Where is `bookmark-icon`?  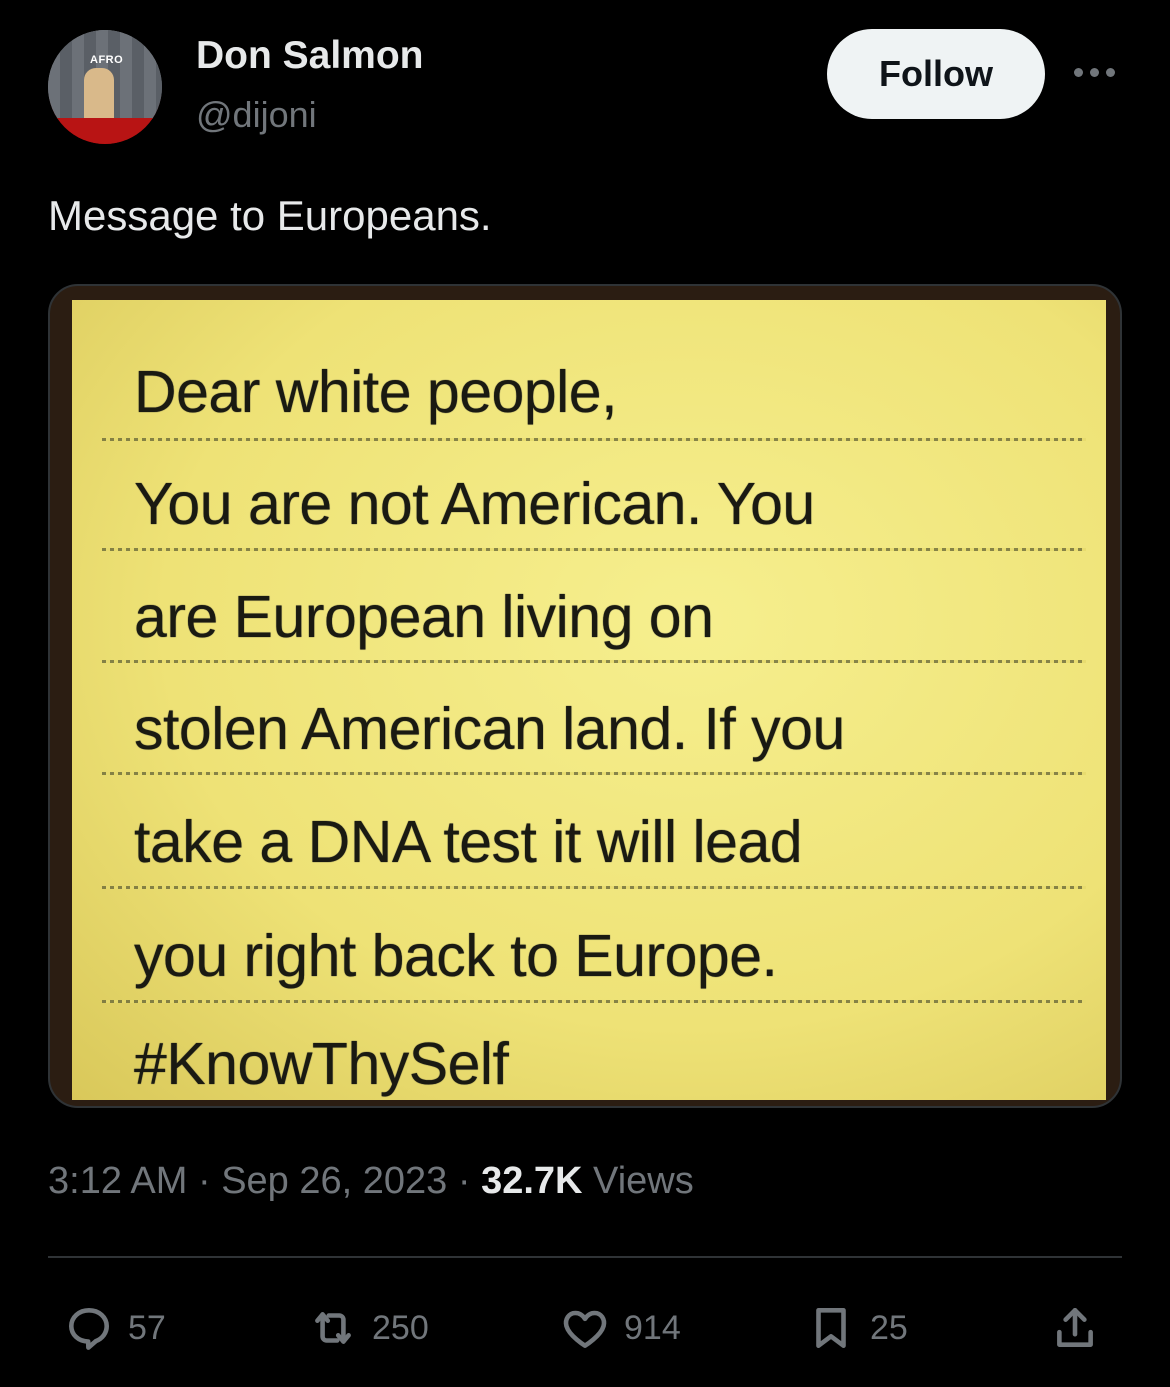 bookmark-icon is located at coordinates (831, 1328).